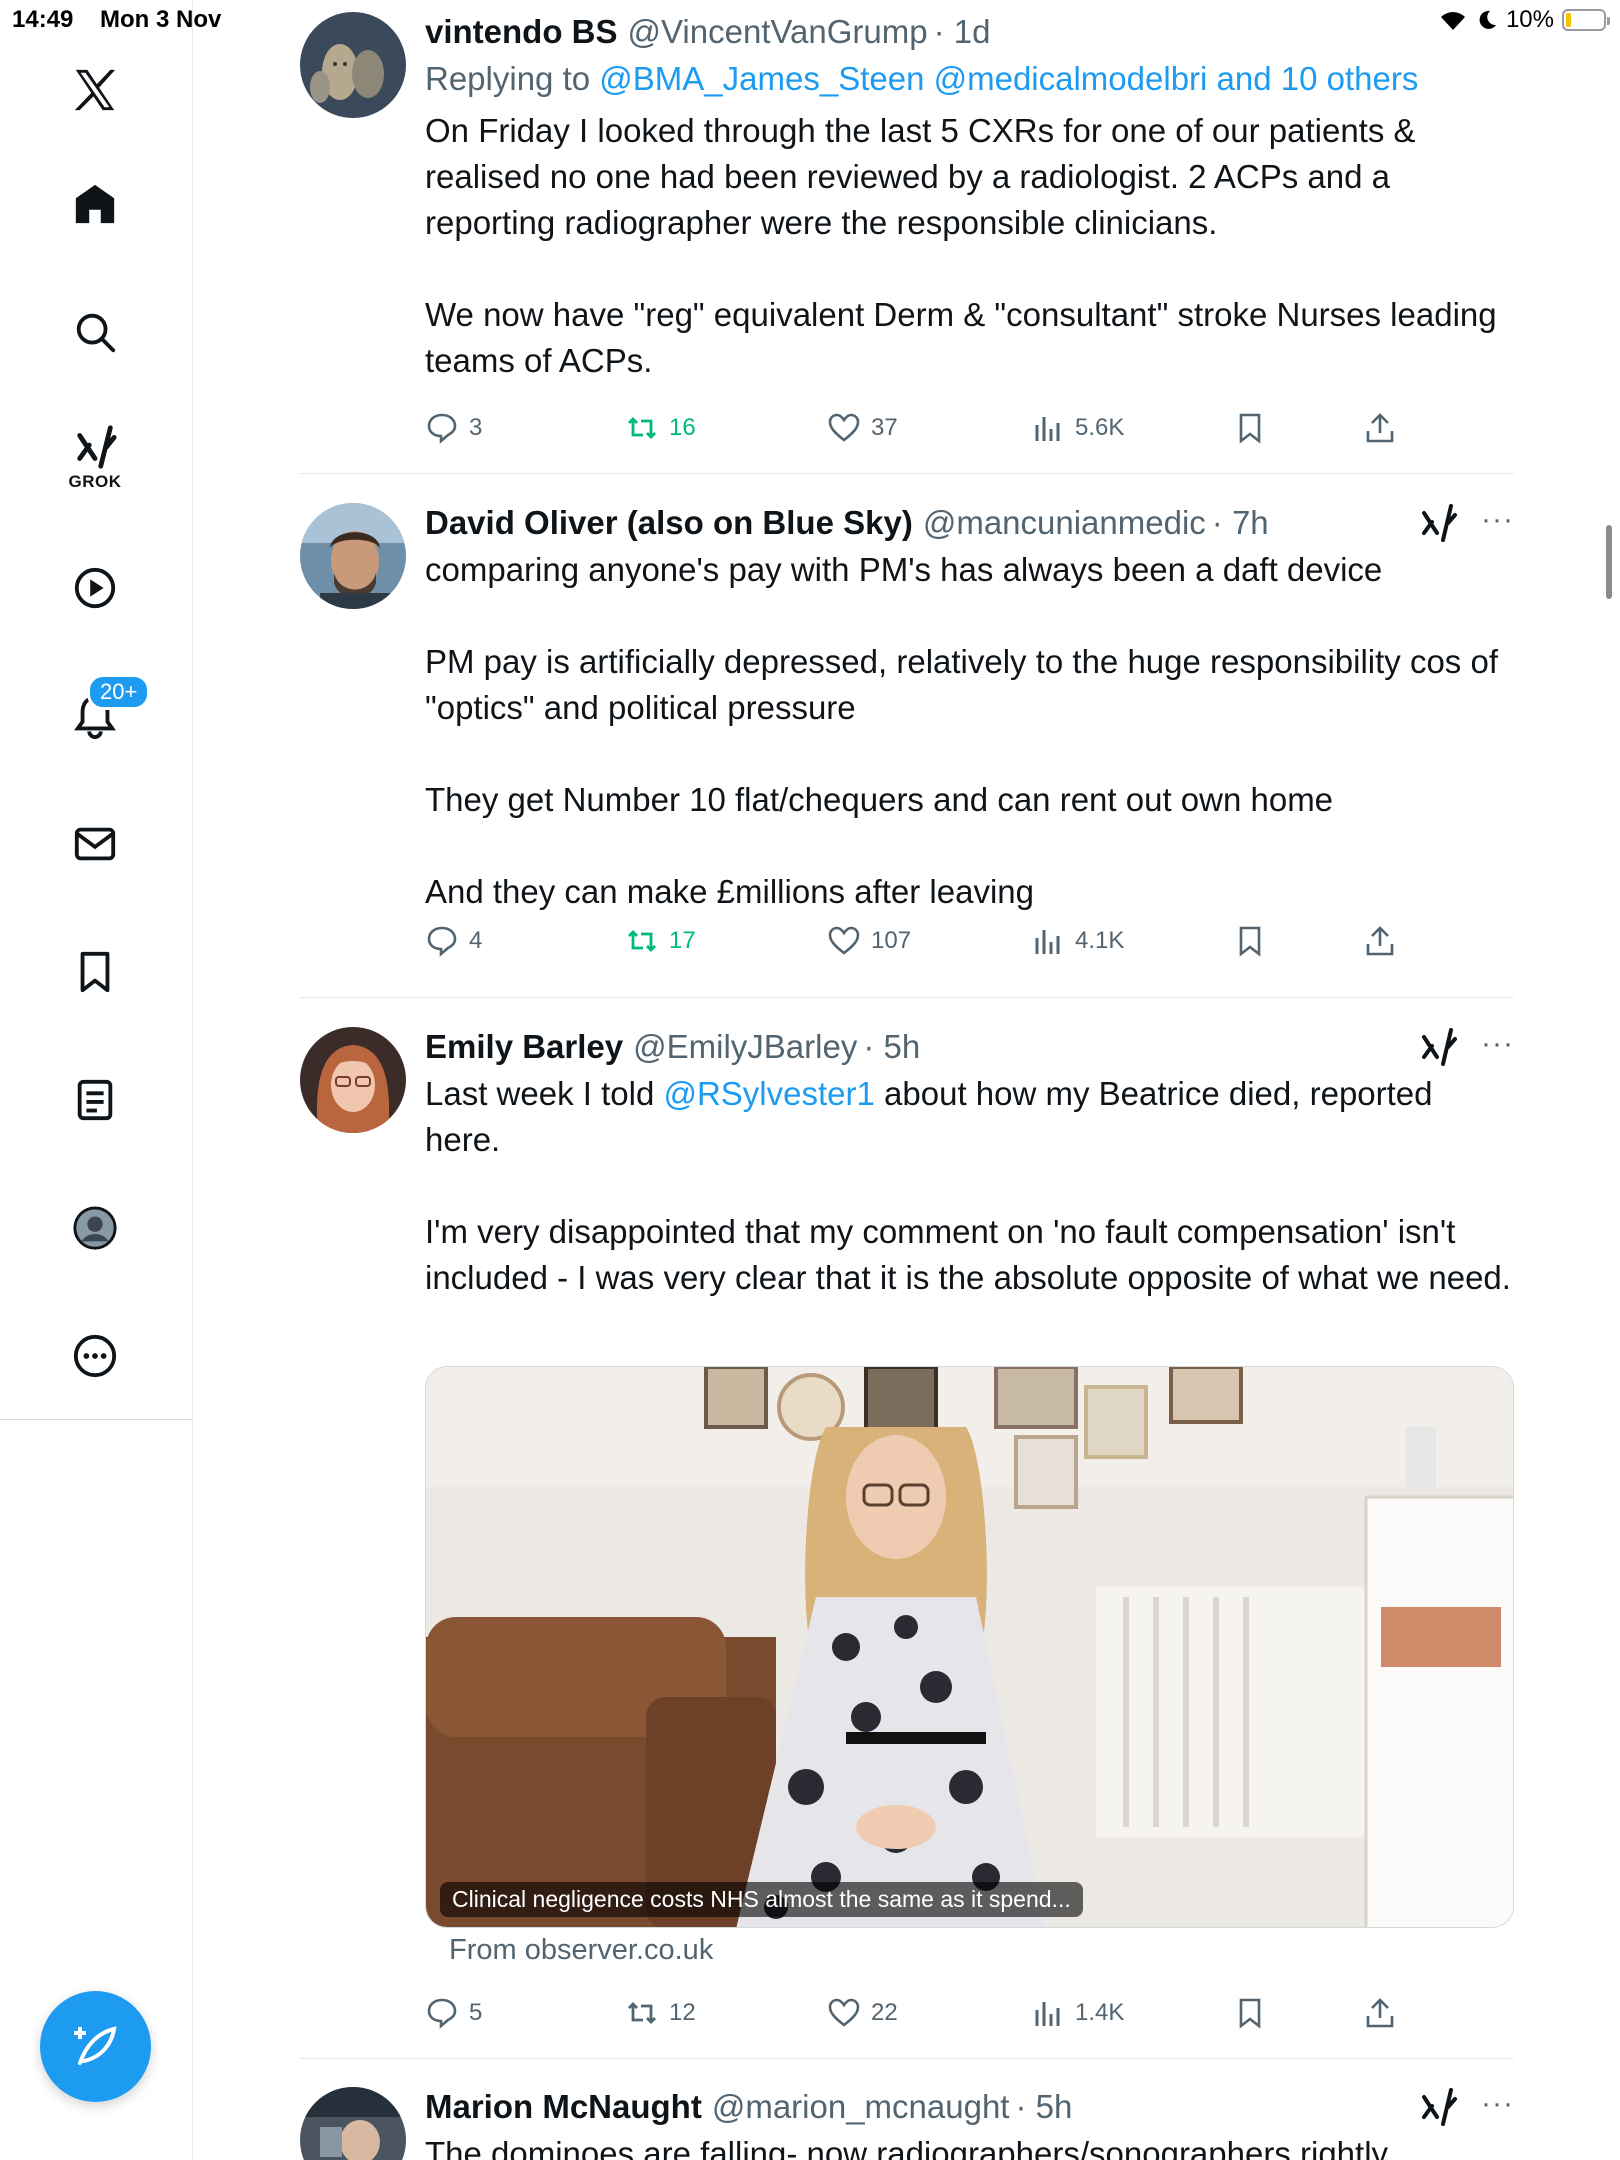 The image size is (1620, 2160). I want to click on scrollbar, so click(1609, 562).